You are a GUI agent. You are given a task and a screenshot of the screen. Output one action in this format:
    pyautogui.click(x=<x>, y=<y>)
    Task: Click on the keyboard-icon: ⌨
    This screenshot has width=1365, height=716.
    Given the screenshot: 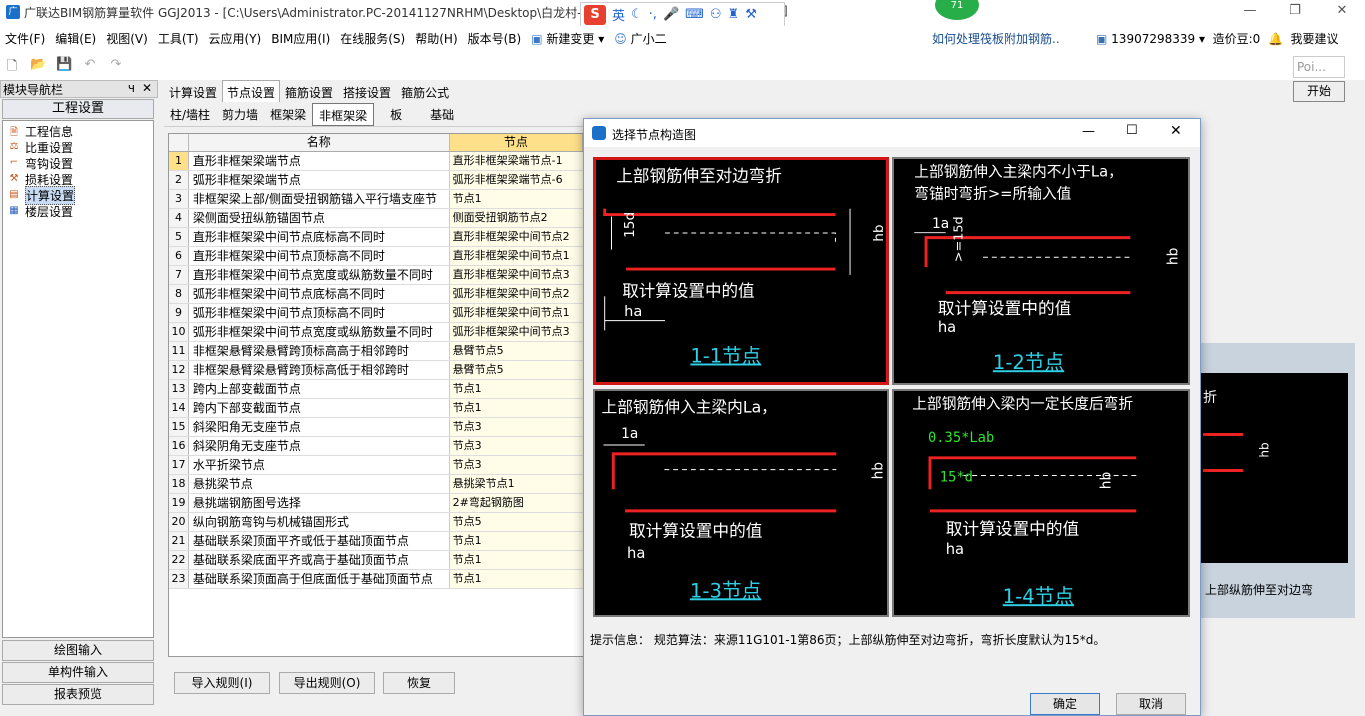 What is the action you would take?
    pyautogui.click(x=694, y=14)
    